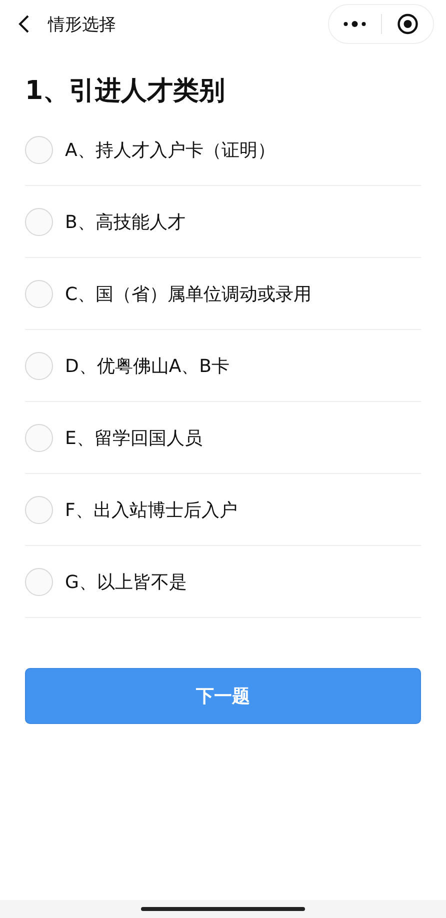 Image resolution: width=446 pixels, height=918 pixels. What do you see at coordinates (223, 909) in the screenshot?
I see `home-indicator` at bounding box center [223, 909].